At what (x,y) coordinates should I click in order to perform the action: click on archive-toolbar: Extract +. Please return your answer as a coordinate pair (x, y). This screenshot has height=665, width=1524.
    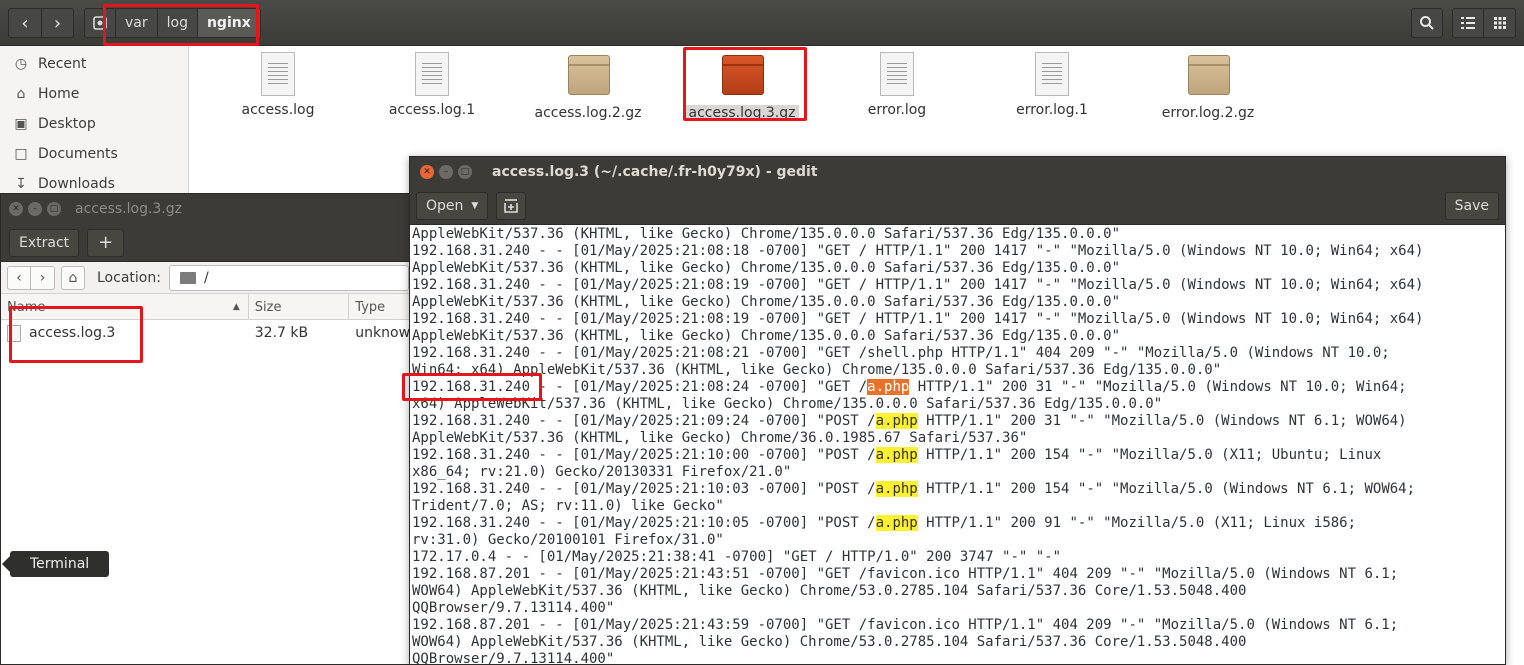
    Looking at the image, I should click on (205, 243).